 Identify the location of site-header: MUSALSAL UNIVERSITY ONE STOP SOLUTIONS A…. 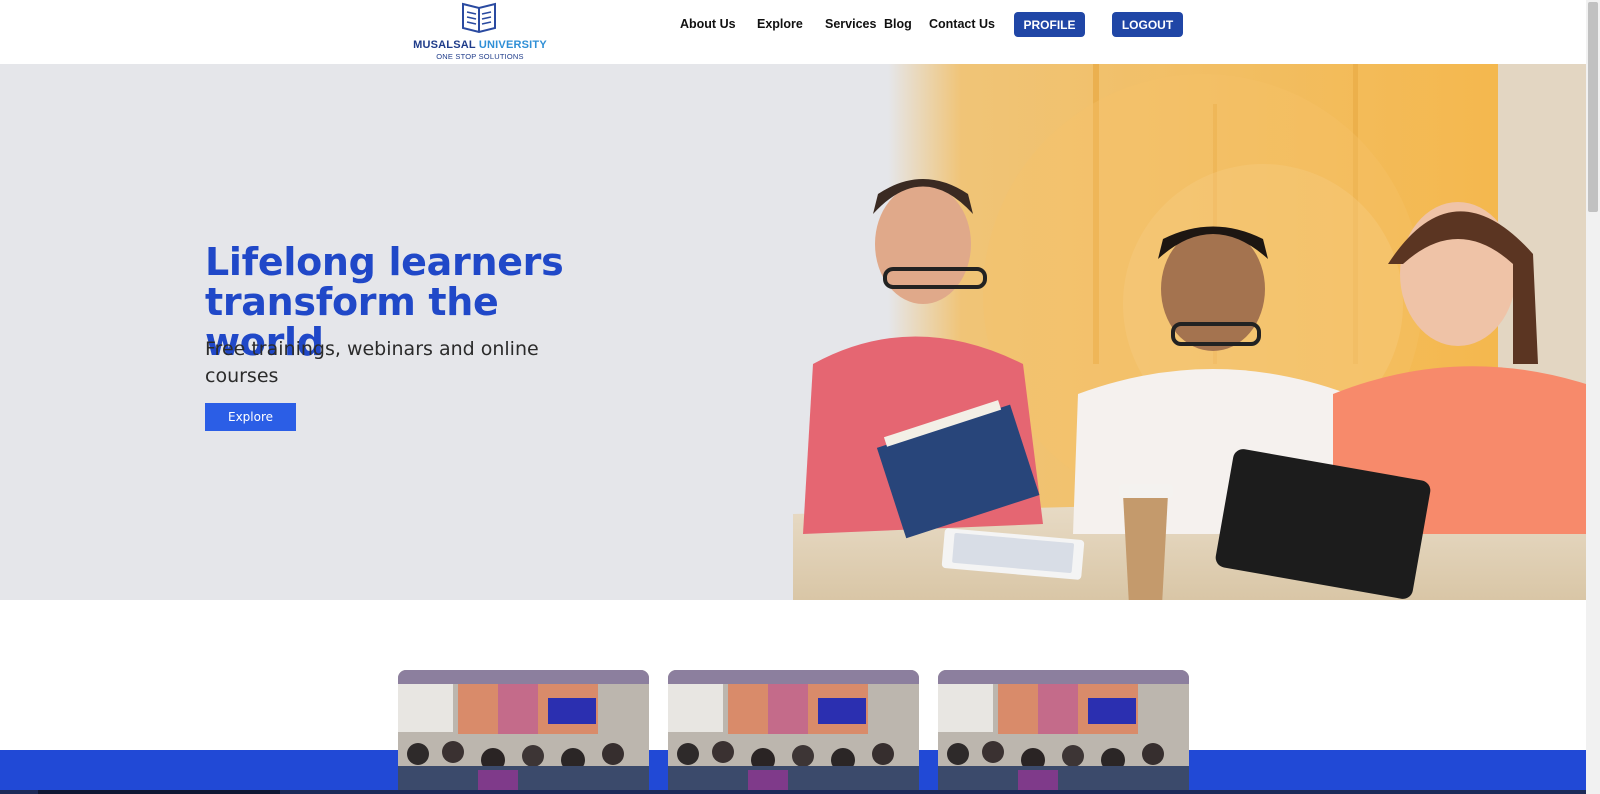
(793, 32).